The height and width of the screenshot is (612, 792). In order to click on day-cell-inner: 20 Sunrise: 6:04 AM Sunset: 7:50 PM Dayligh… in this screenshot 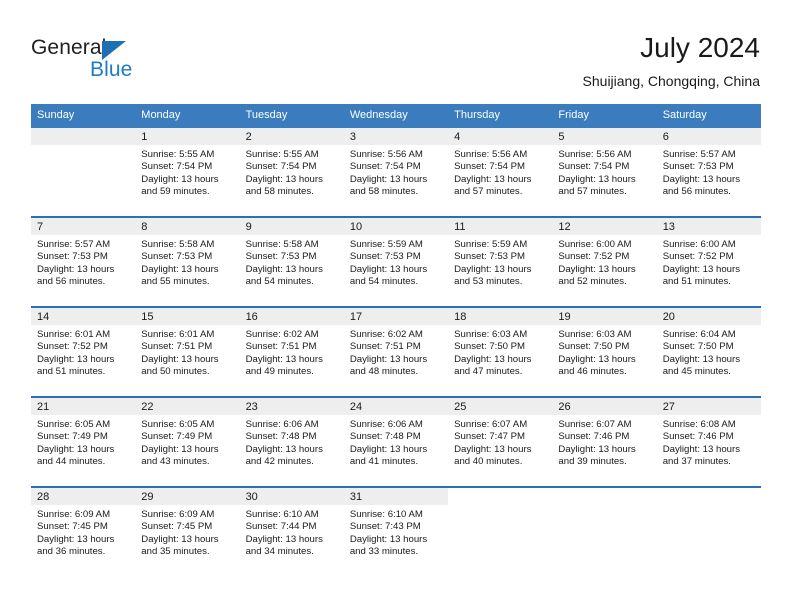, I will do `click(708, 352)`.